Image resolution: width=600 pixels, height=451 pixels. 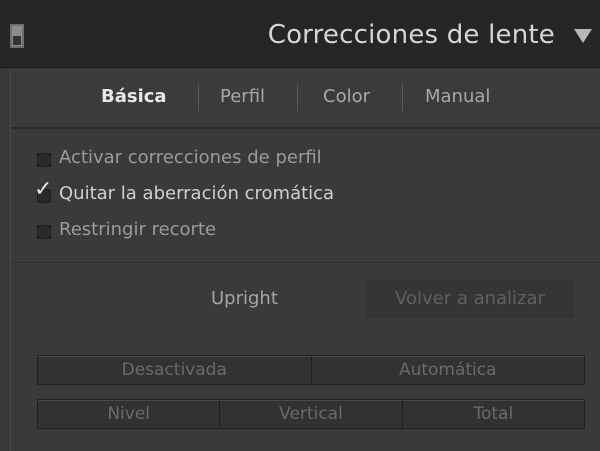 I want to click on reanalyze-button: Volver a analizar, so click(x=470, y=299).